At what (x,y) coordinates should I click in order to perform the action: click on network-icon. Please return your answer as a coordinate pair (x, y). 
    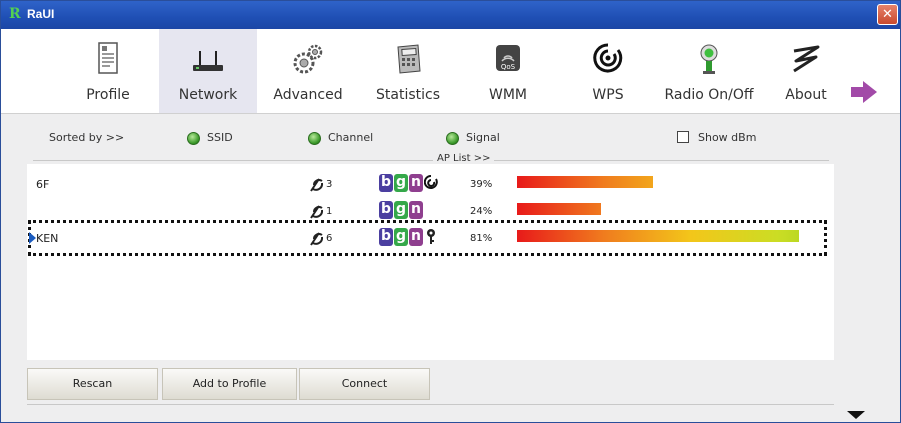
    Looking at the image, I should click on (208, 61).